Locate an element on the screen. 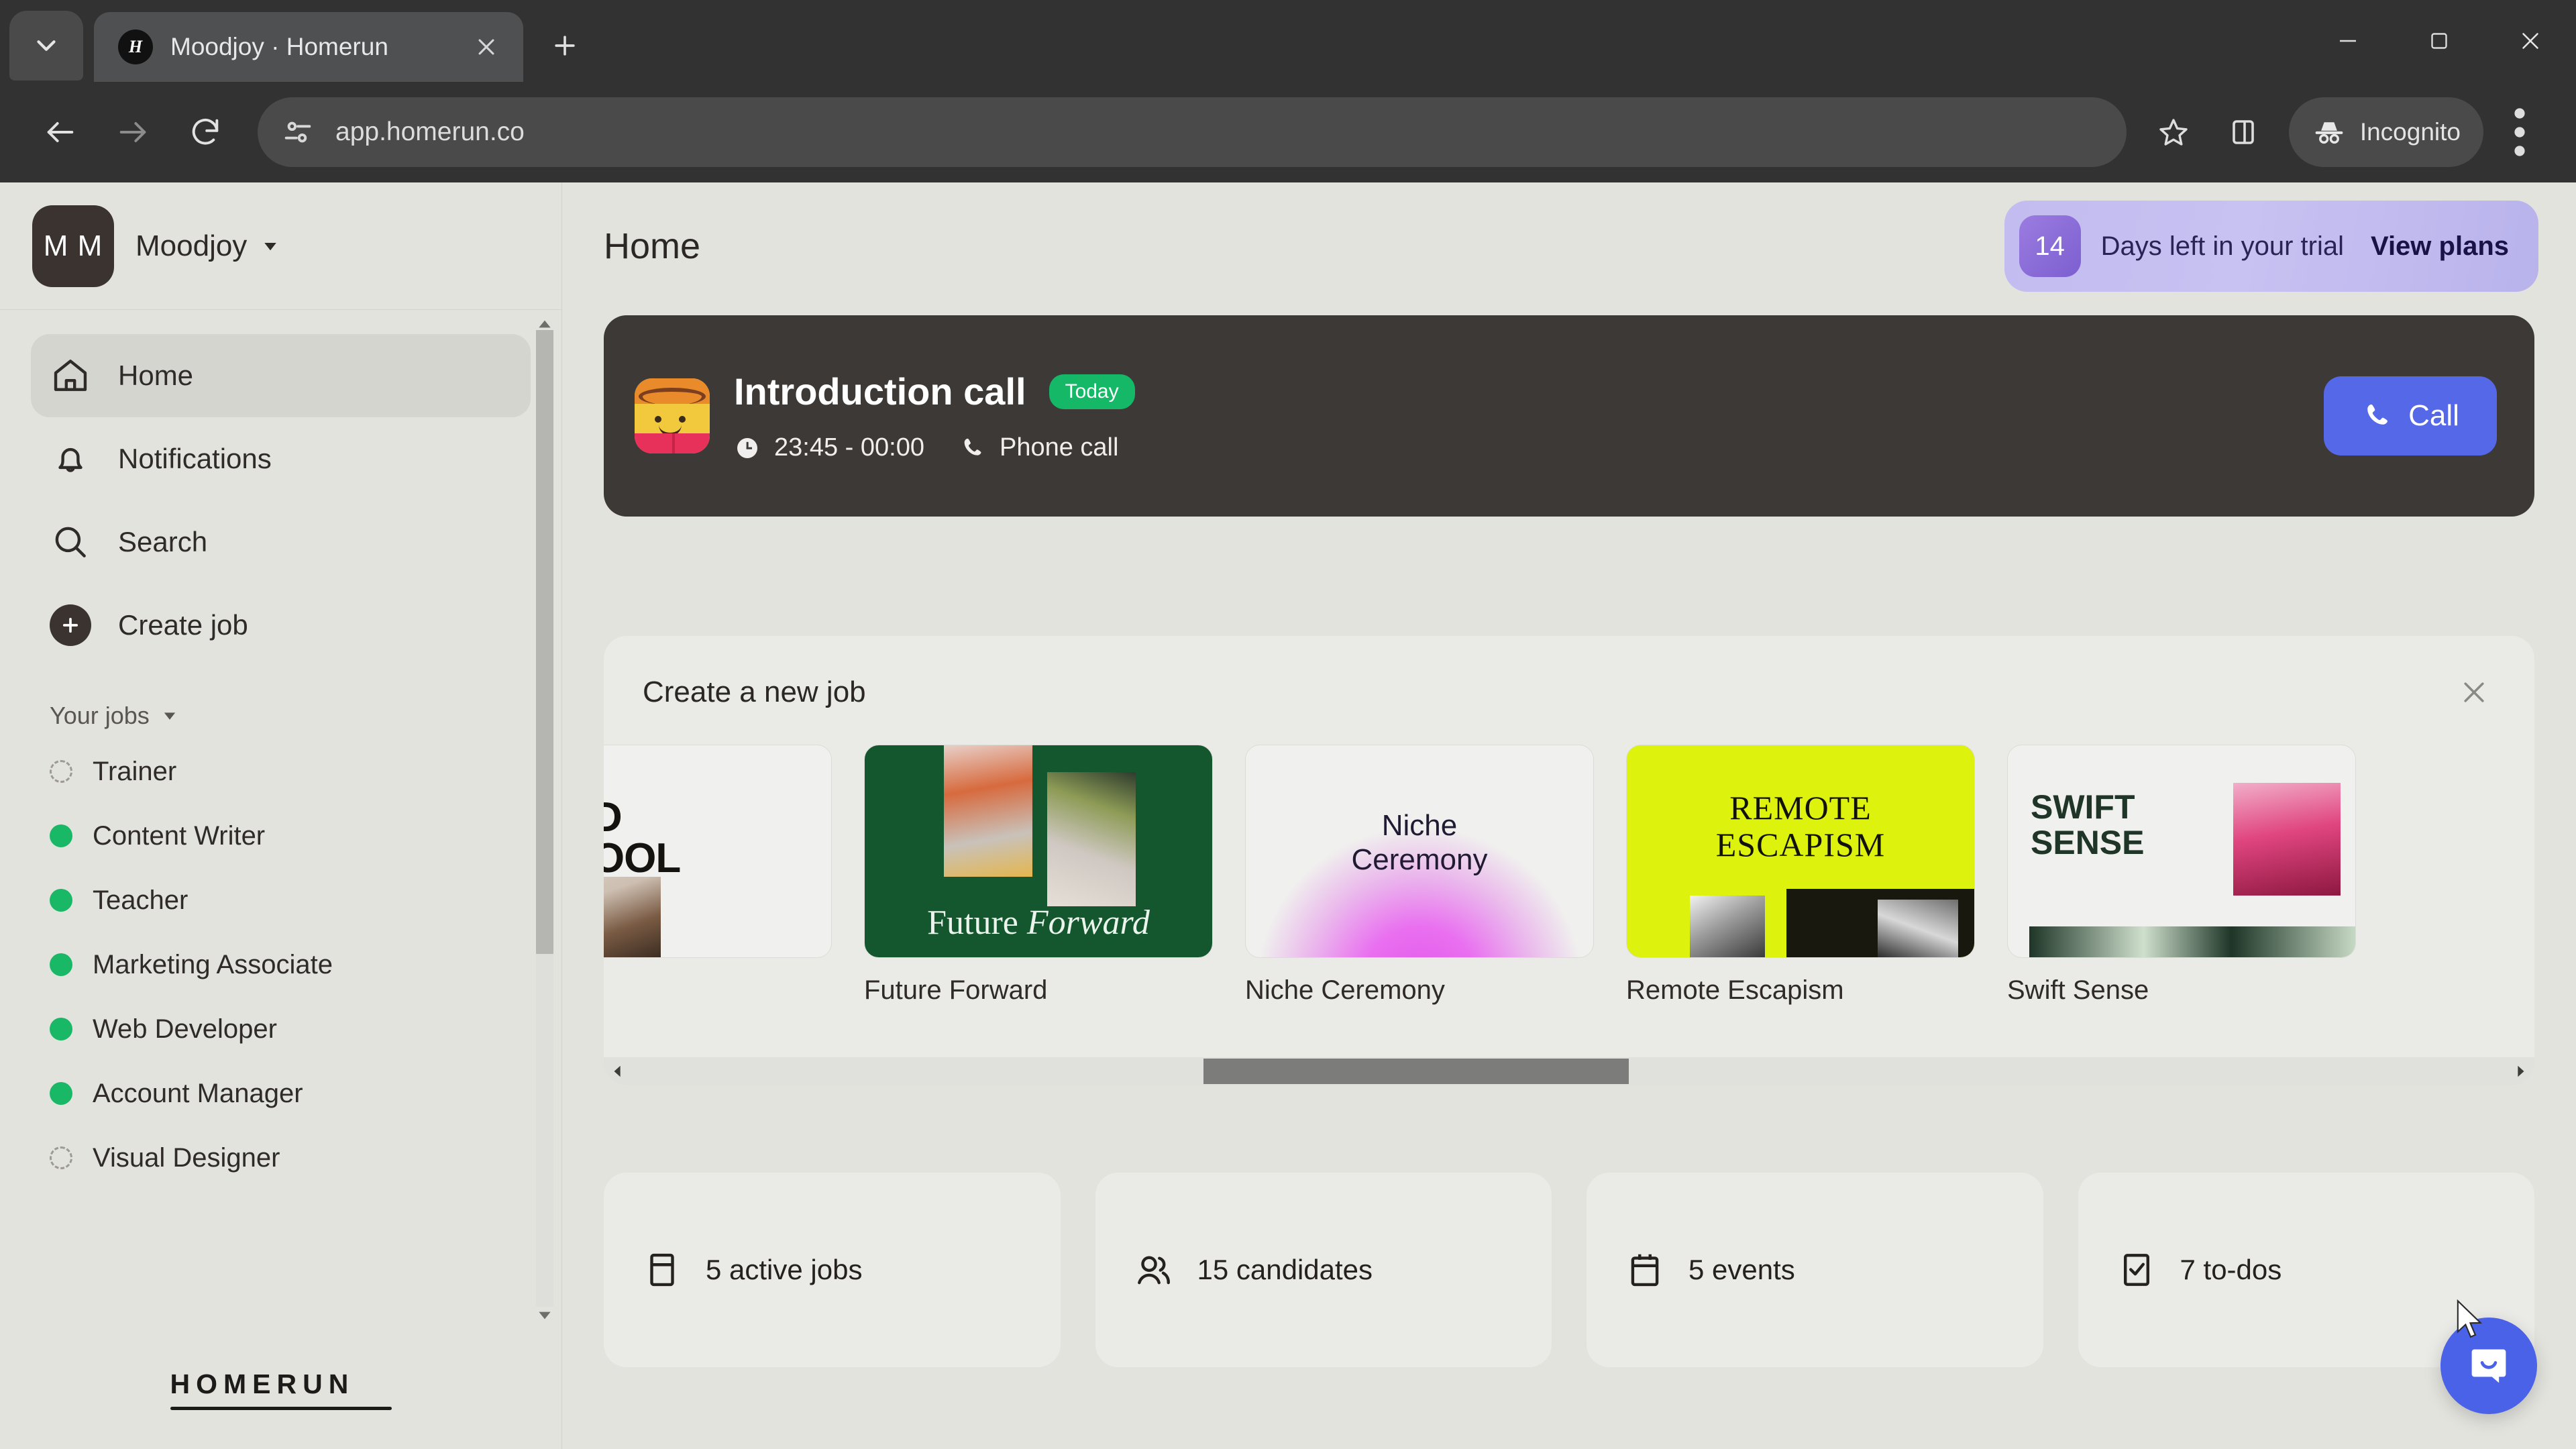 This screenshot has width=2576, height=1449. template-card: REMOTE ESCAPISM Remote Escapism is located at coordinates (1800, 875).